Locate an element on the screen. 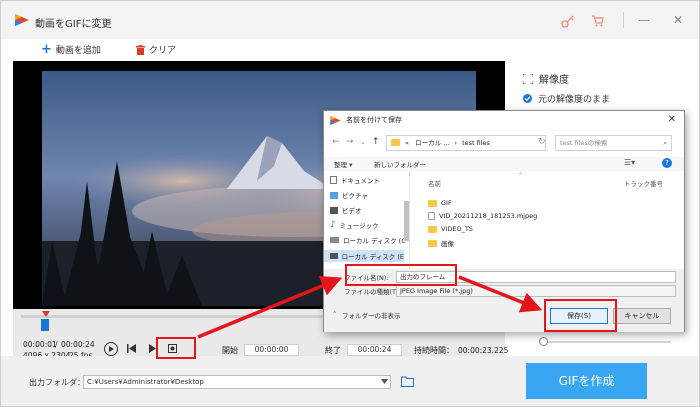 The width and height of the screenshot is (700, 407). title-bar: 動画をGIFに変更 — ✕ is located at coordinates (350, 20).